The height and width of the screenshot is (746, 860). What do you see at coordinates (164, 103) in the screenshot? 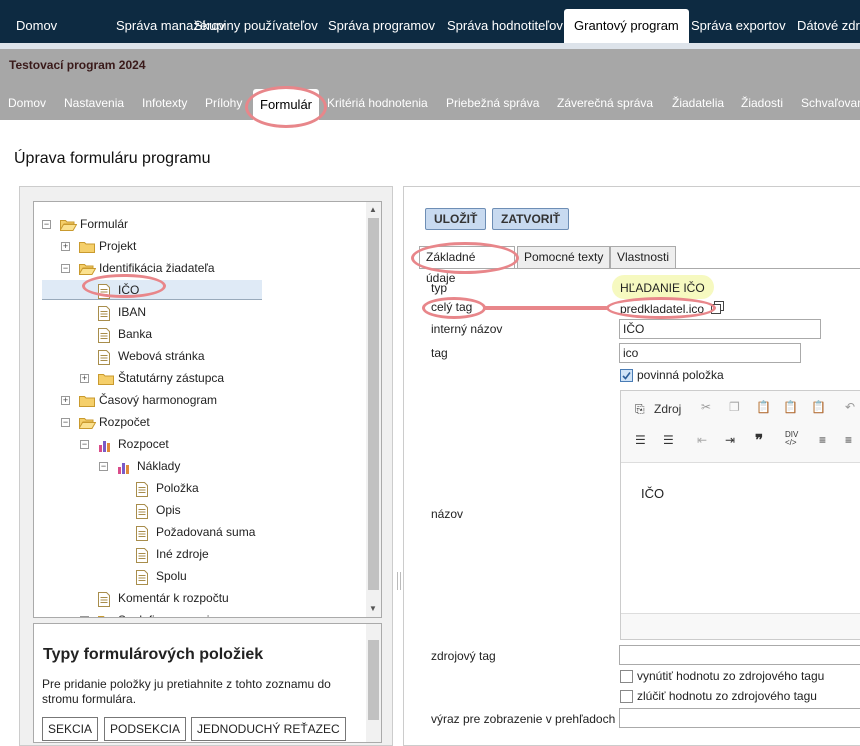
I see `program-tab: Infotexty` at bounding box center [164, 103].